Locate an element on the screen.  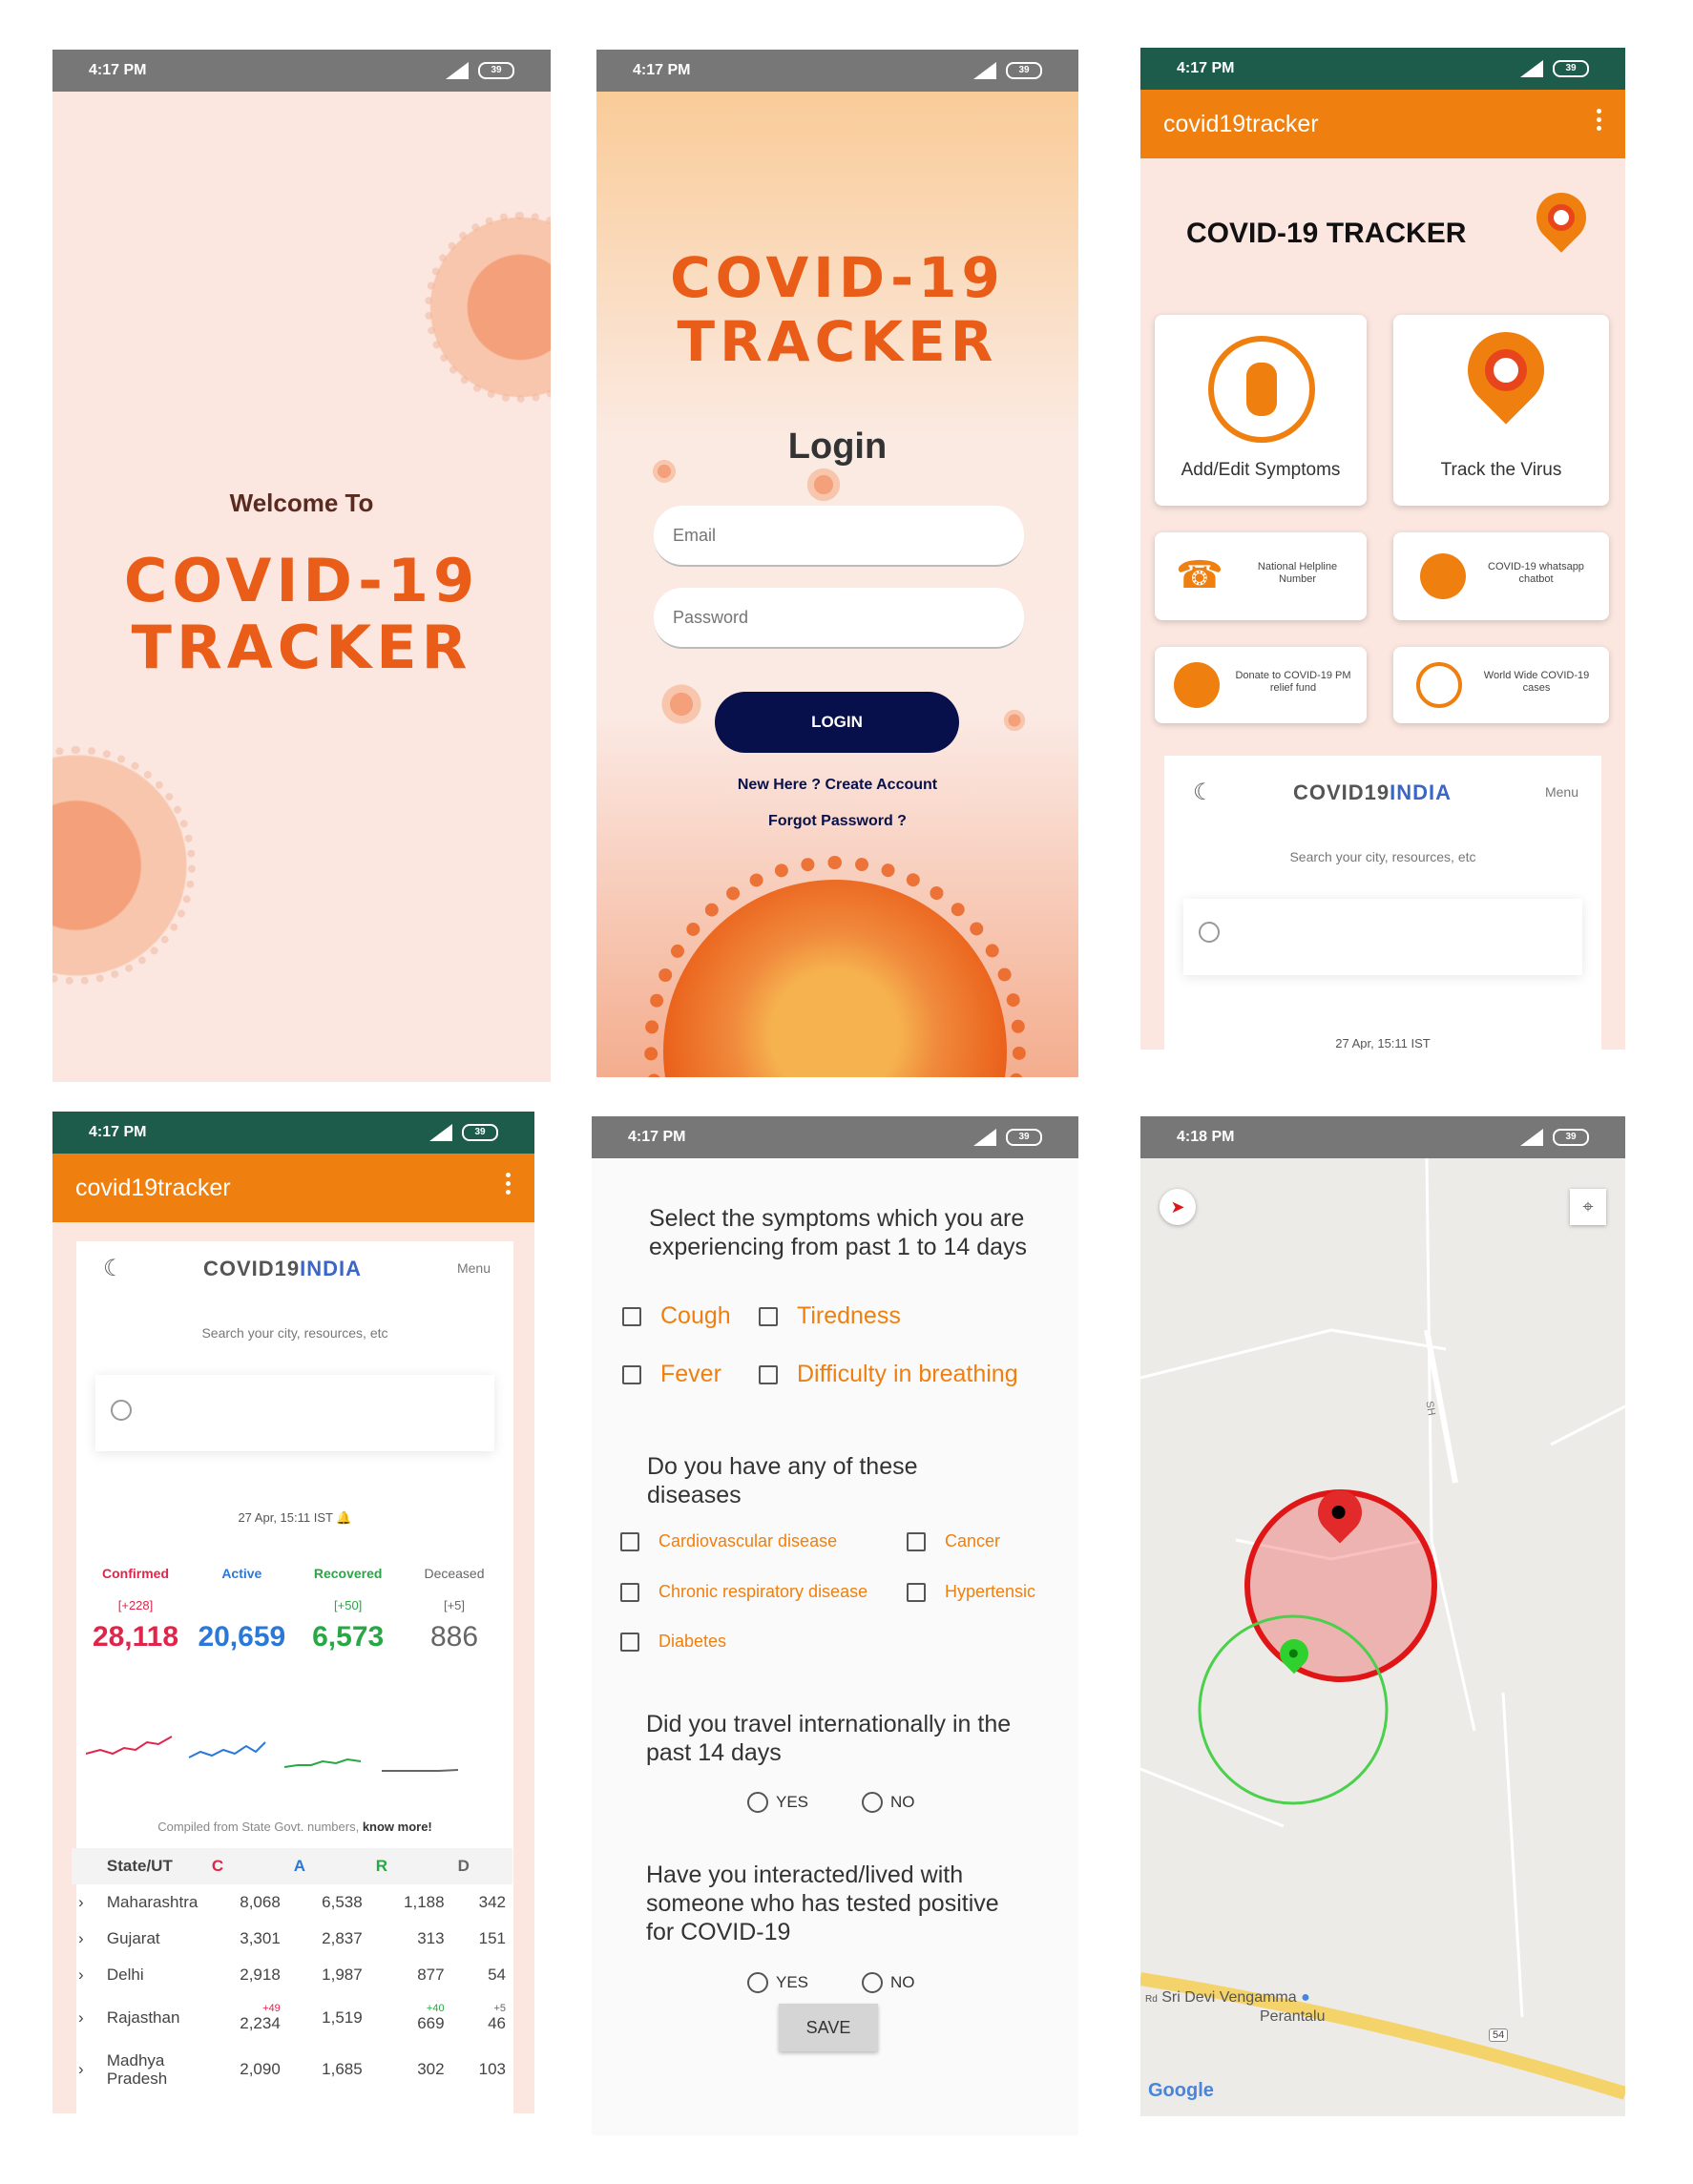
track-virus-label: Track the Virus is located at coordinates (1501, 470).